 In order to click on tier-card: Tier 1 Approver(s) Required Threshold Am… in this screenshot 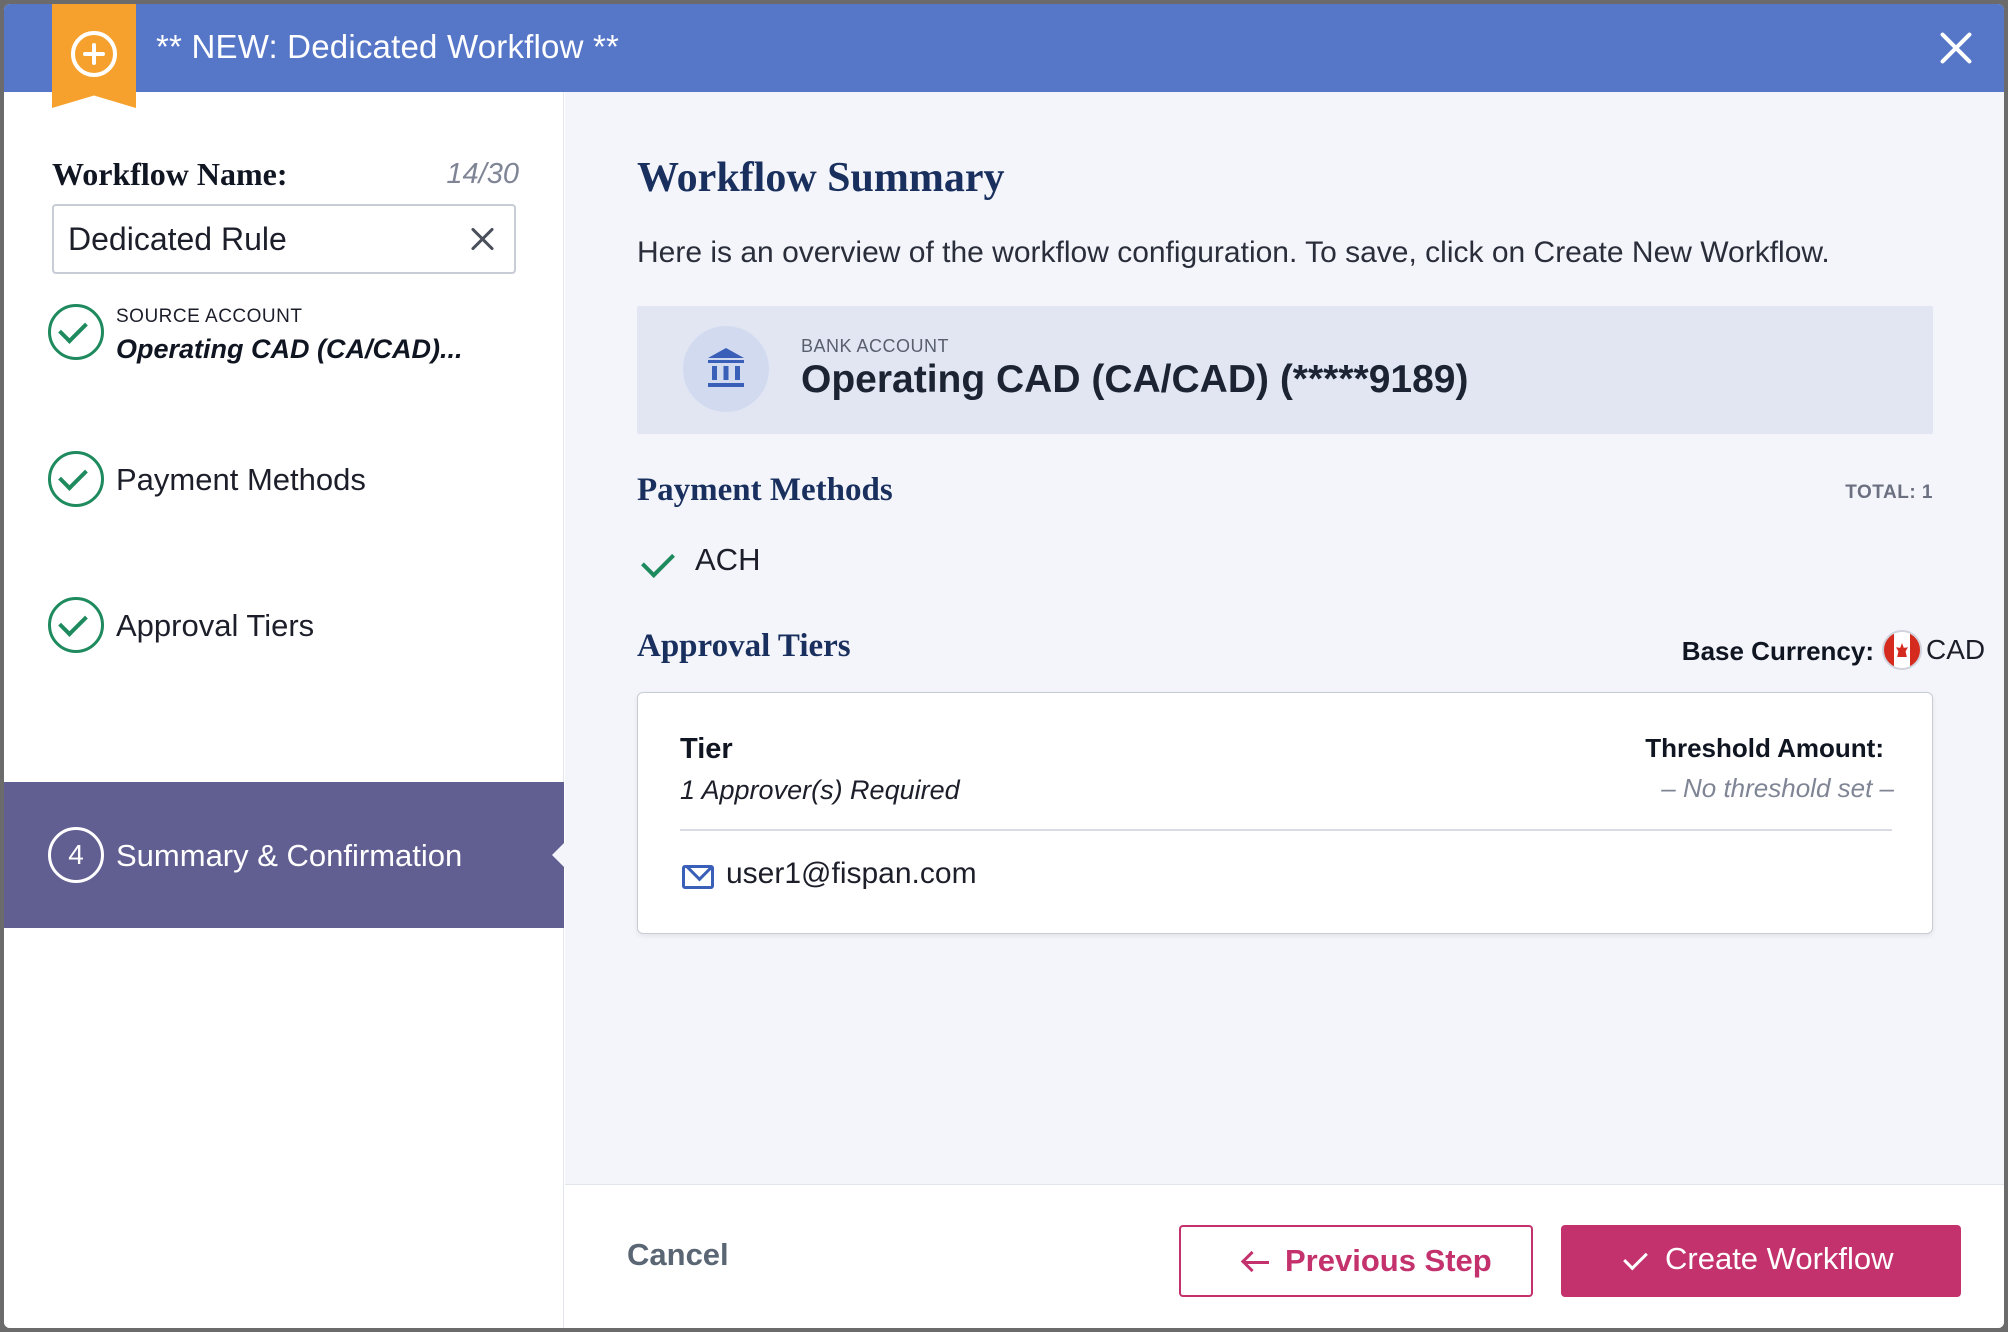, I will do `click(1285, 813)`.